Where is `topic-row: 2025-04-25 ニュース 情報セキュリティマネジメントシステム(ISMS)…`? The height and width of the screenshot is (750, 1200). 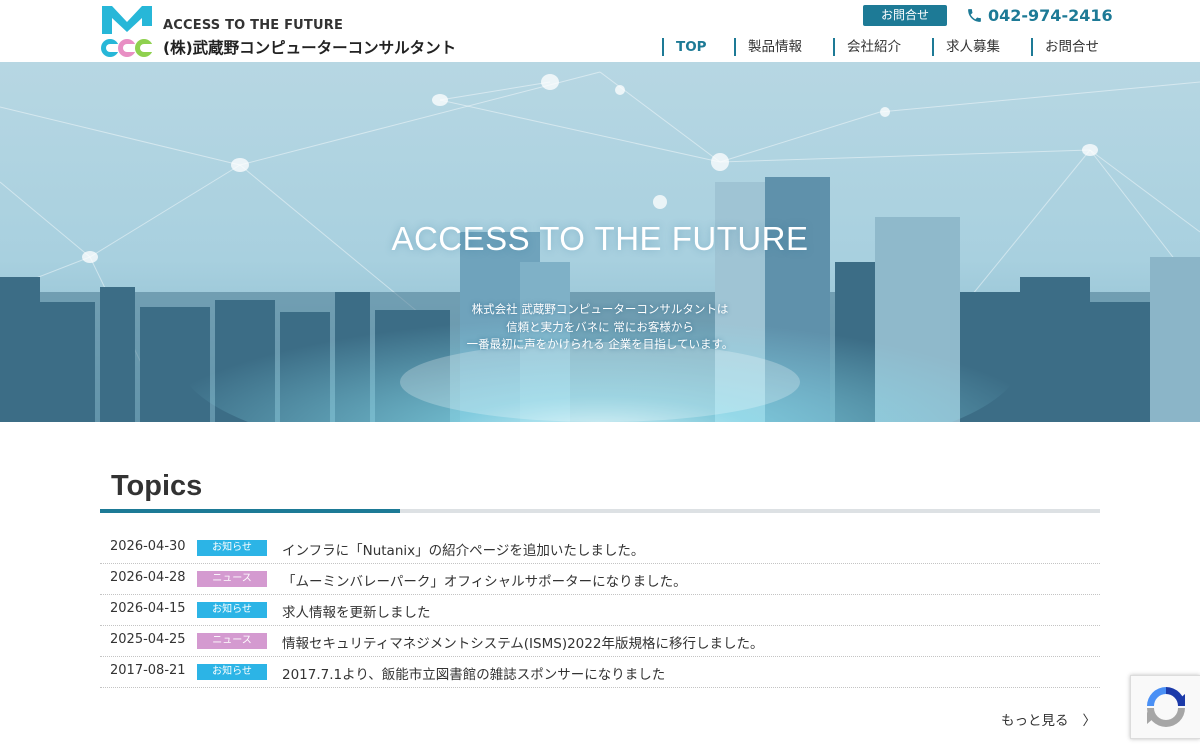 topic-row: 2025-04-25 ニュース 情報セキュリティマネジメントシステム(ISMS)… is located at coordinates (600, 641).